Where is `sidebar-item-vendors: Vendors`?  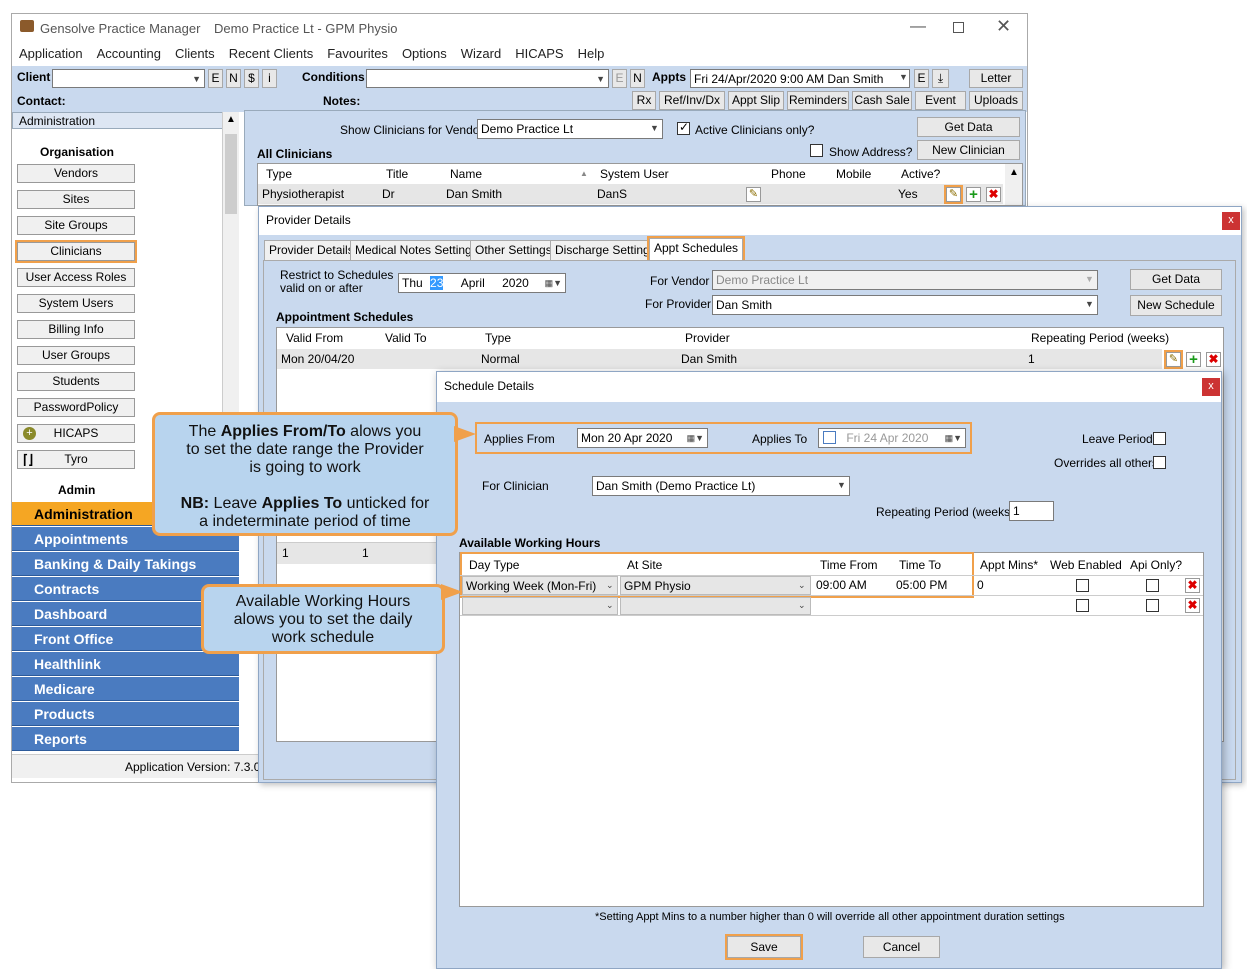
sidebar-item-vendors: Vendors is located at coordinates (76, 173).